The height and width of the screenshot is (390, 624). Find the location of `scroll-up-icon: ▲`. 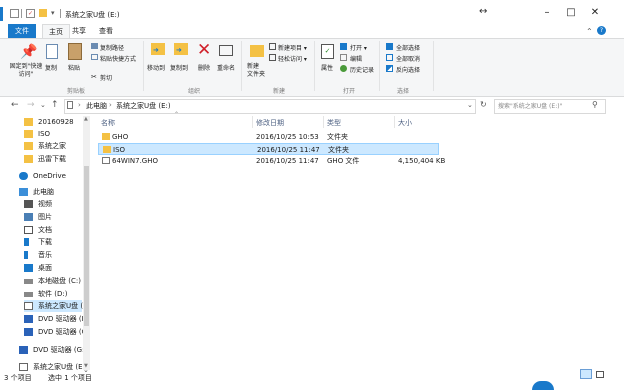

scroll-up-icon: ▲ is located at coordinates (86, 119).